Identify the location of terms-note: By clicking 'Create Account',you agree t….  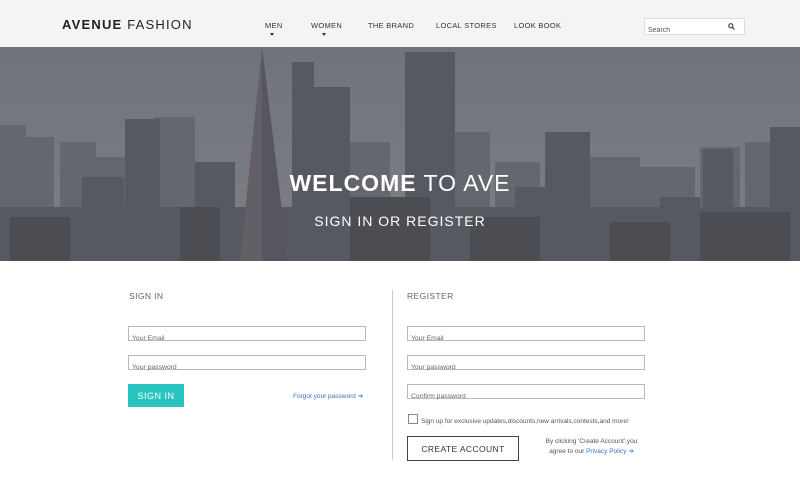
(591, 447).